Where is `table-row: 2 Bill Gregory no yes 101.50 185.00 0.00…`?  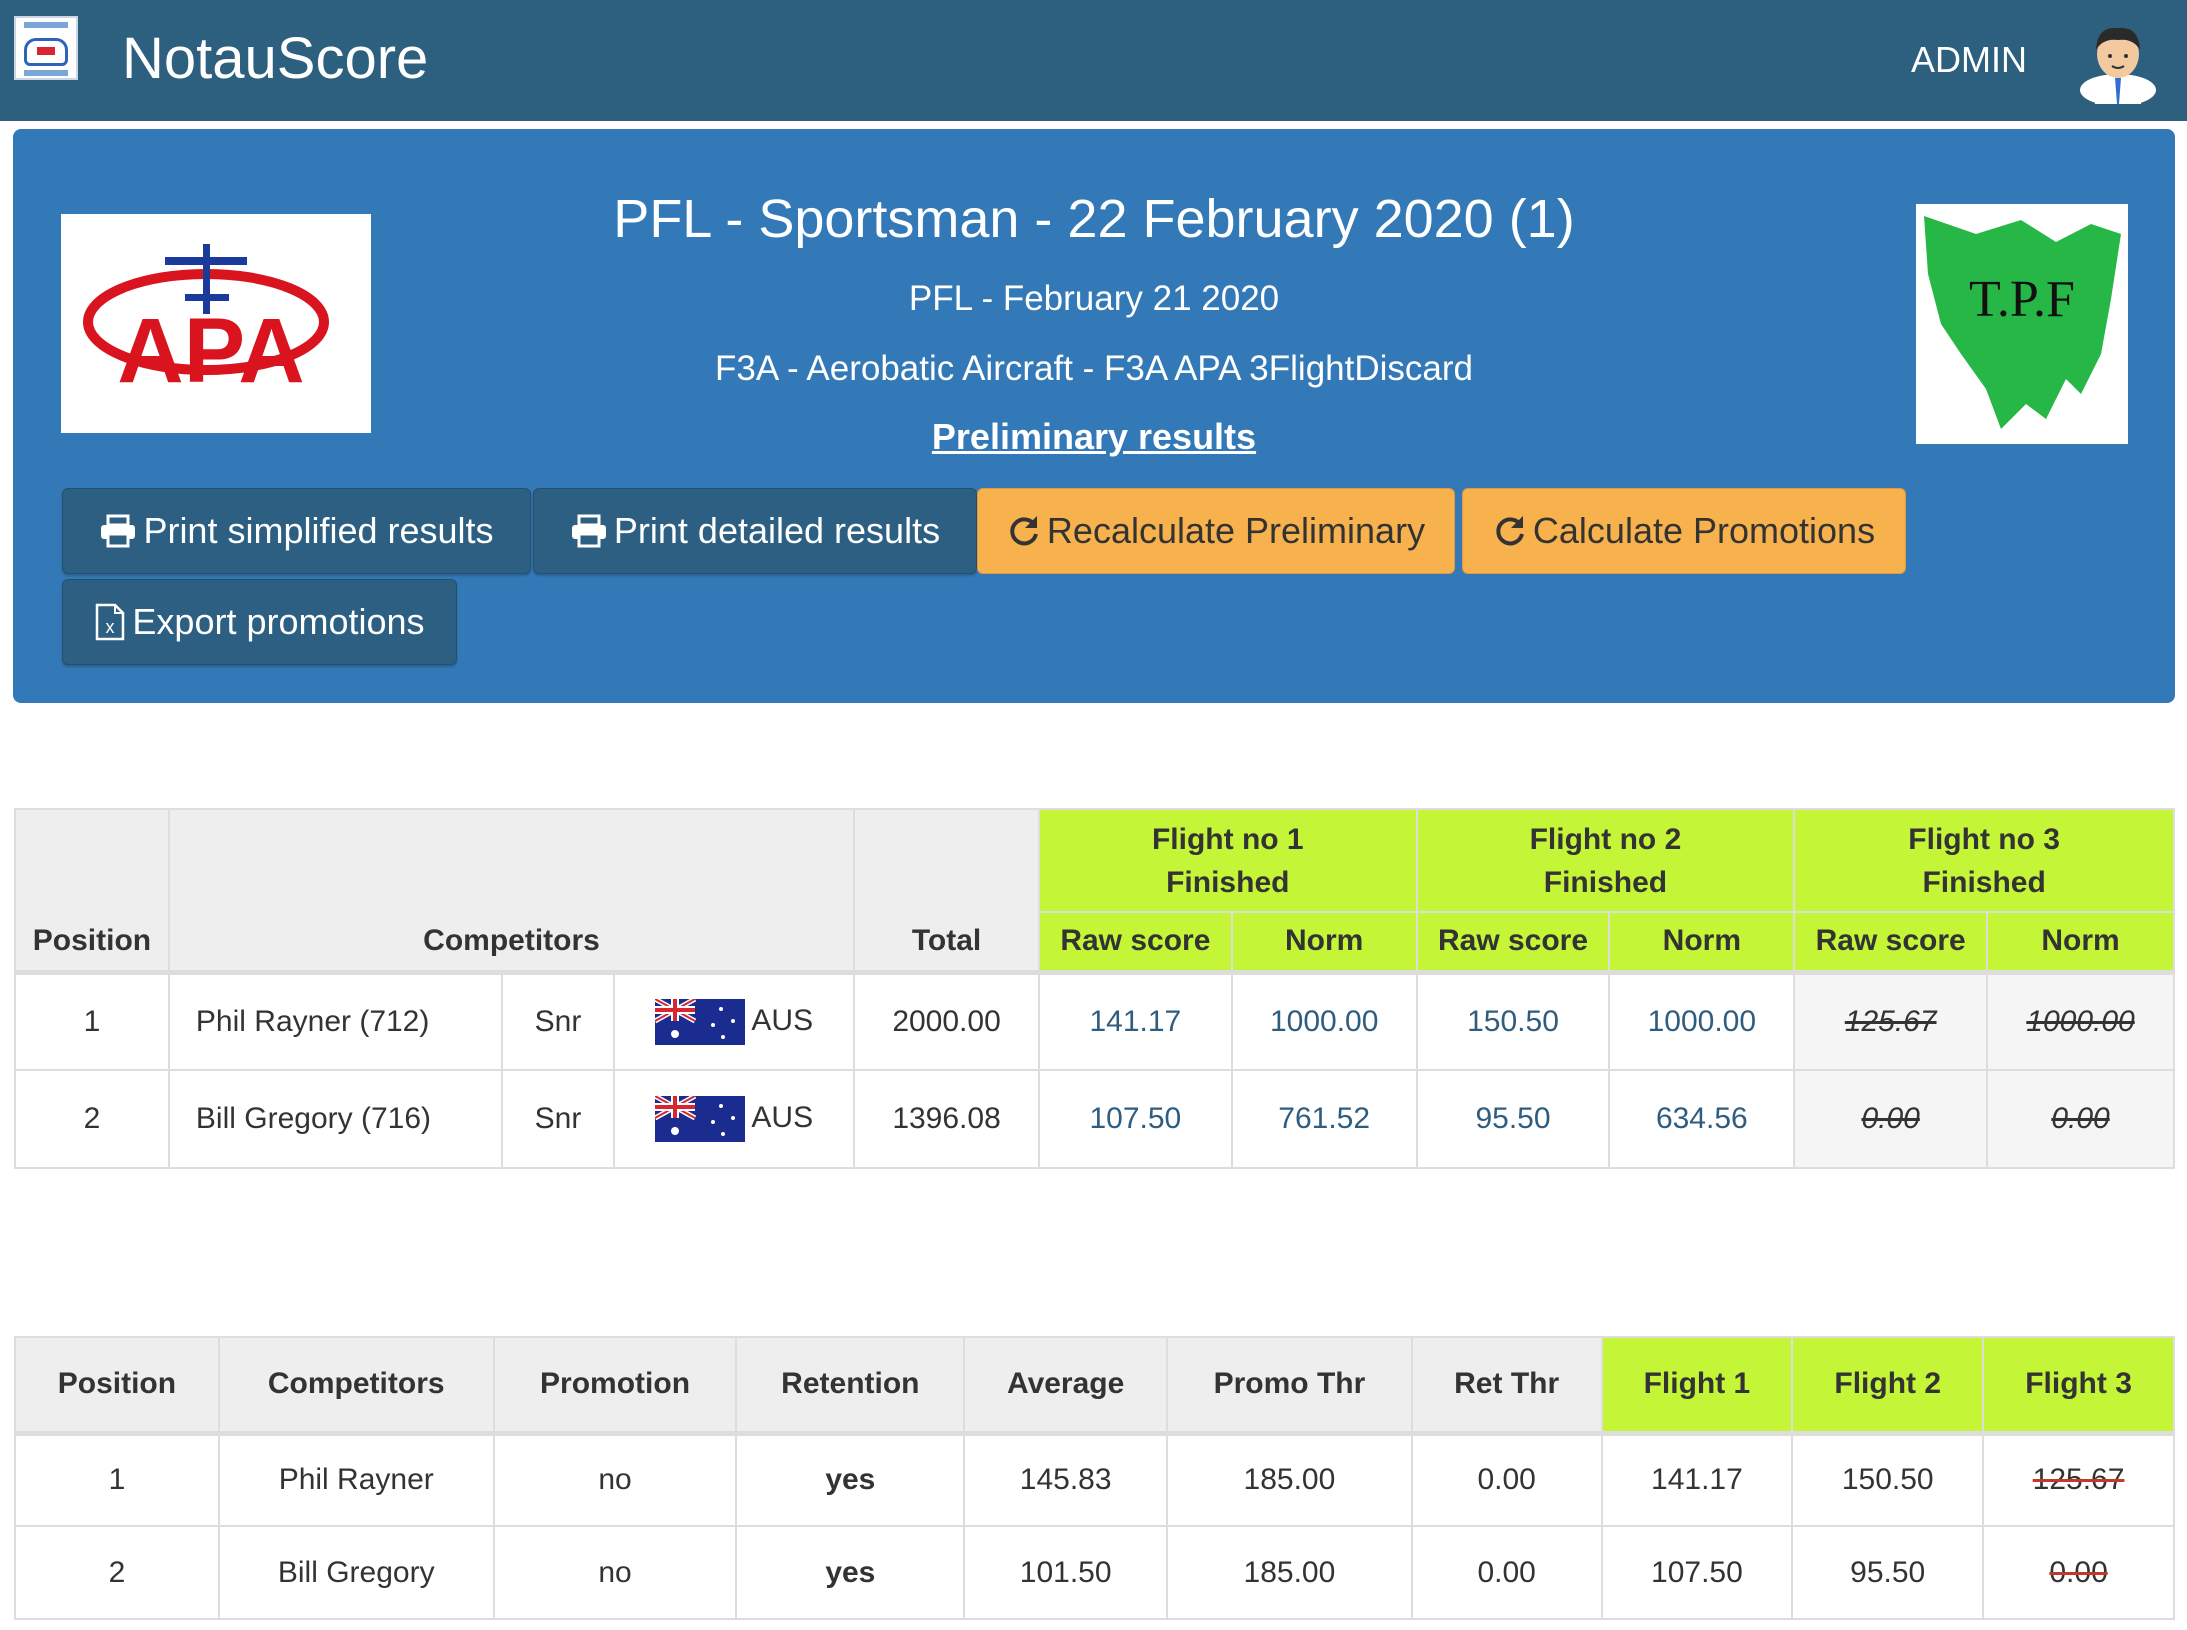
table-row: 2 Bill Gregory no yes 101.50 185.00 0.00… is located at coordinates (1094, 1572).